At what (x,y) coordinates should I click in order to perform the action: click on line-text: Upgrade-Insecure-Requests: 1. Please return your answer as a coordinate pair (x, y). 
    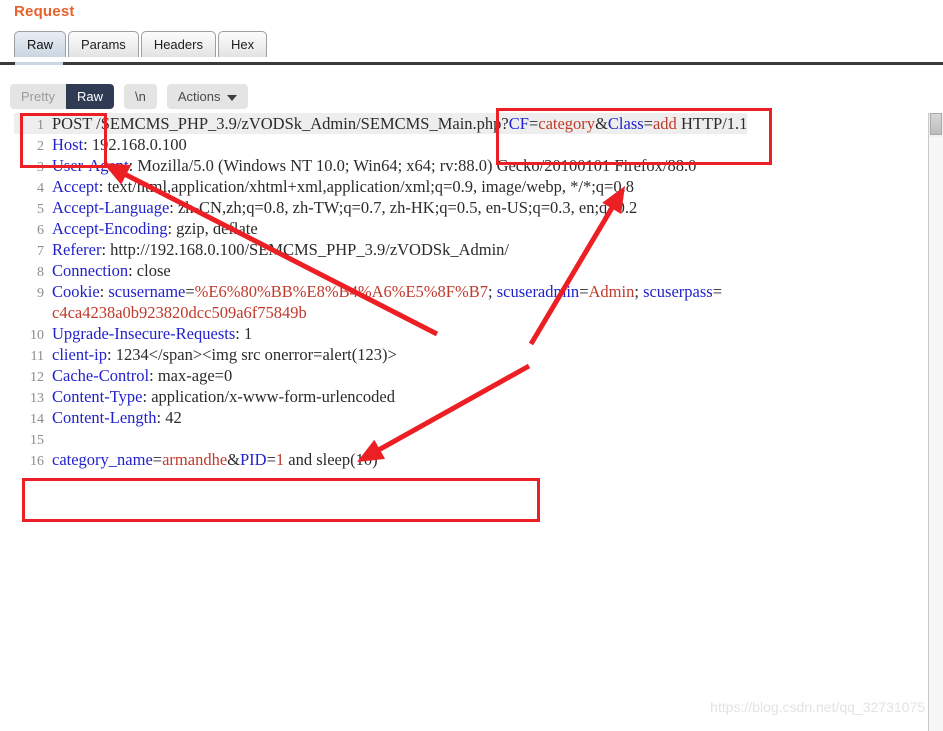
    Looking at the image, I should click on (148, 333).